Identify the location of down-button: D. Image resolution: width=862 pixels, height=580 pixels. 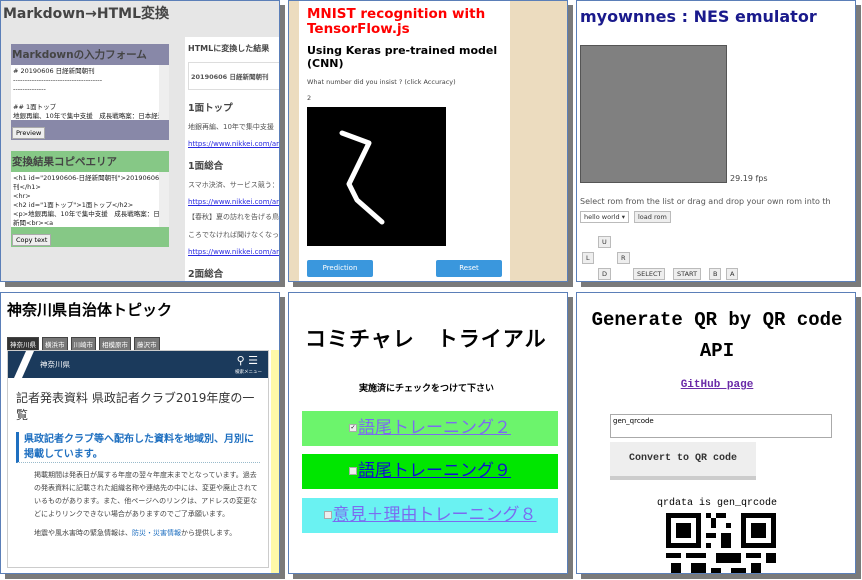
(605, 274).